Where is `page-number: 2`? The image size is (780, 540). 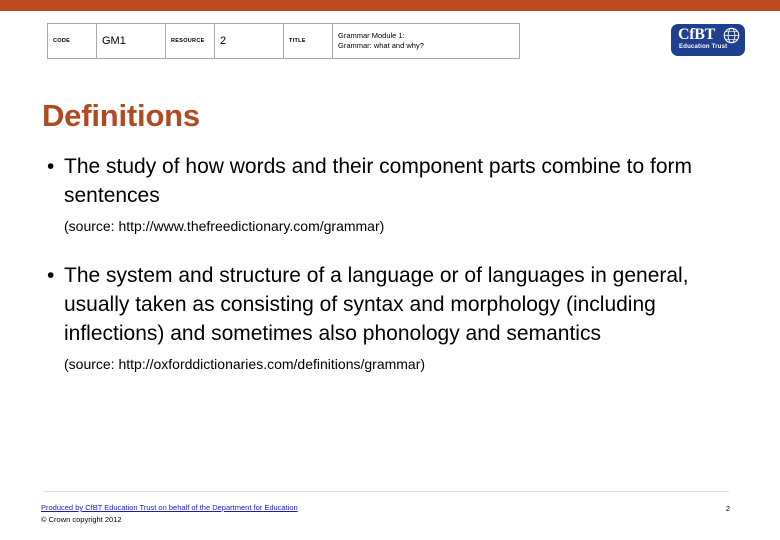 page-number: 2 is located at coordinates (728, 508).